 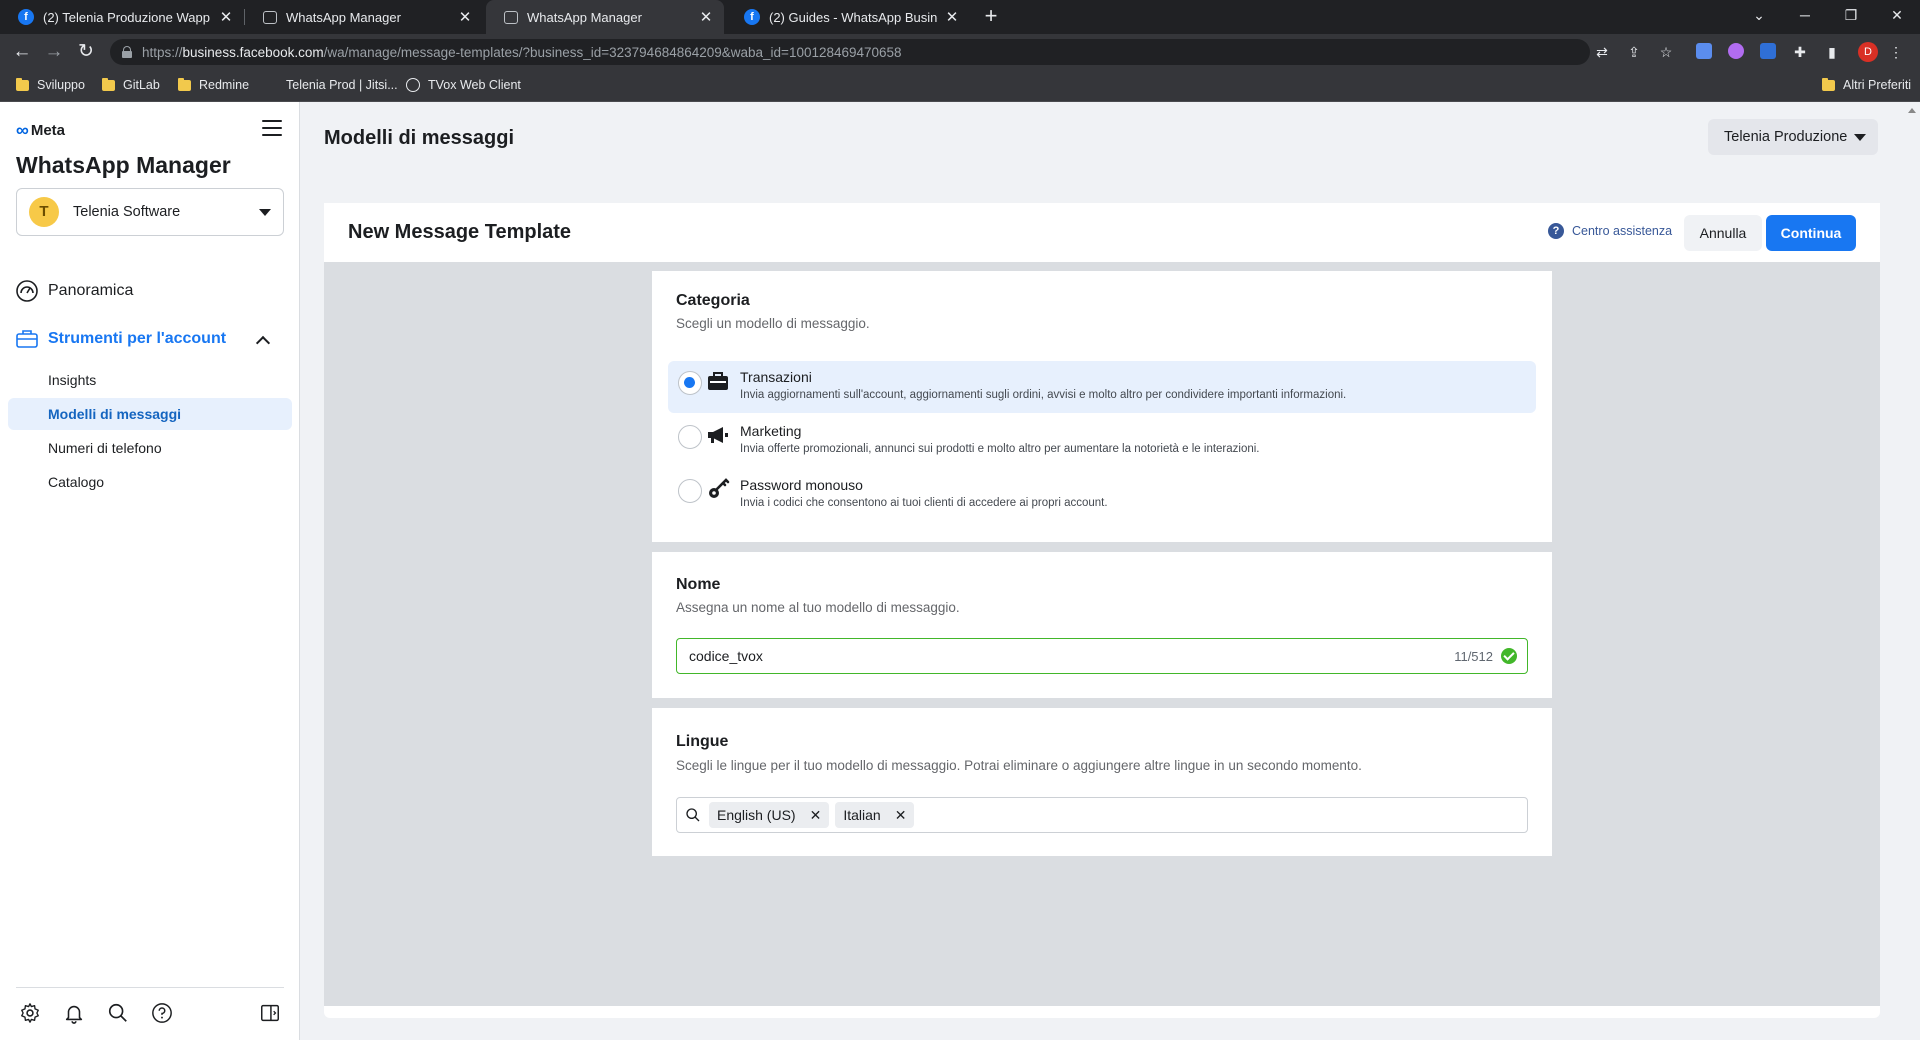 What do you see at coordinates (862, 815) in the screenshot?
I see `chip-label: Italian` at bounding box center [862, 815].